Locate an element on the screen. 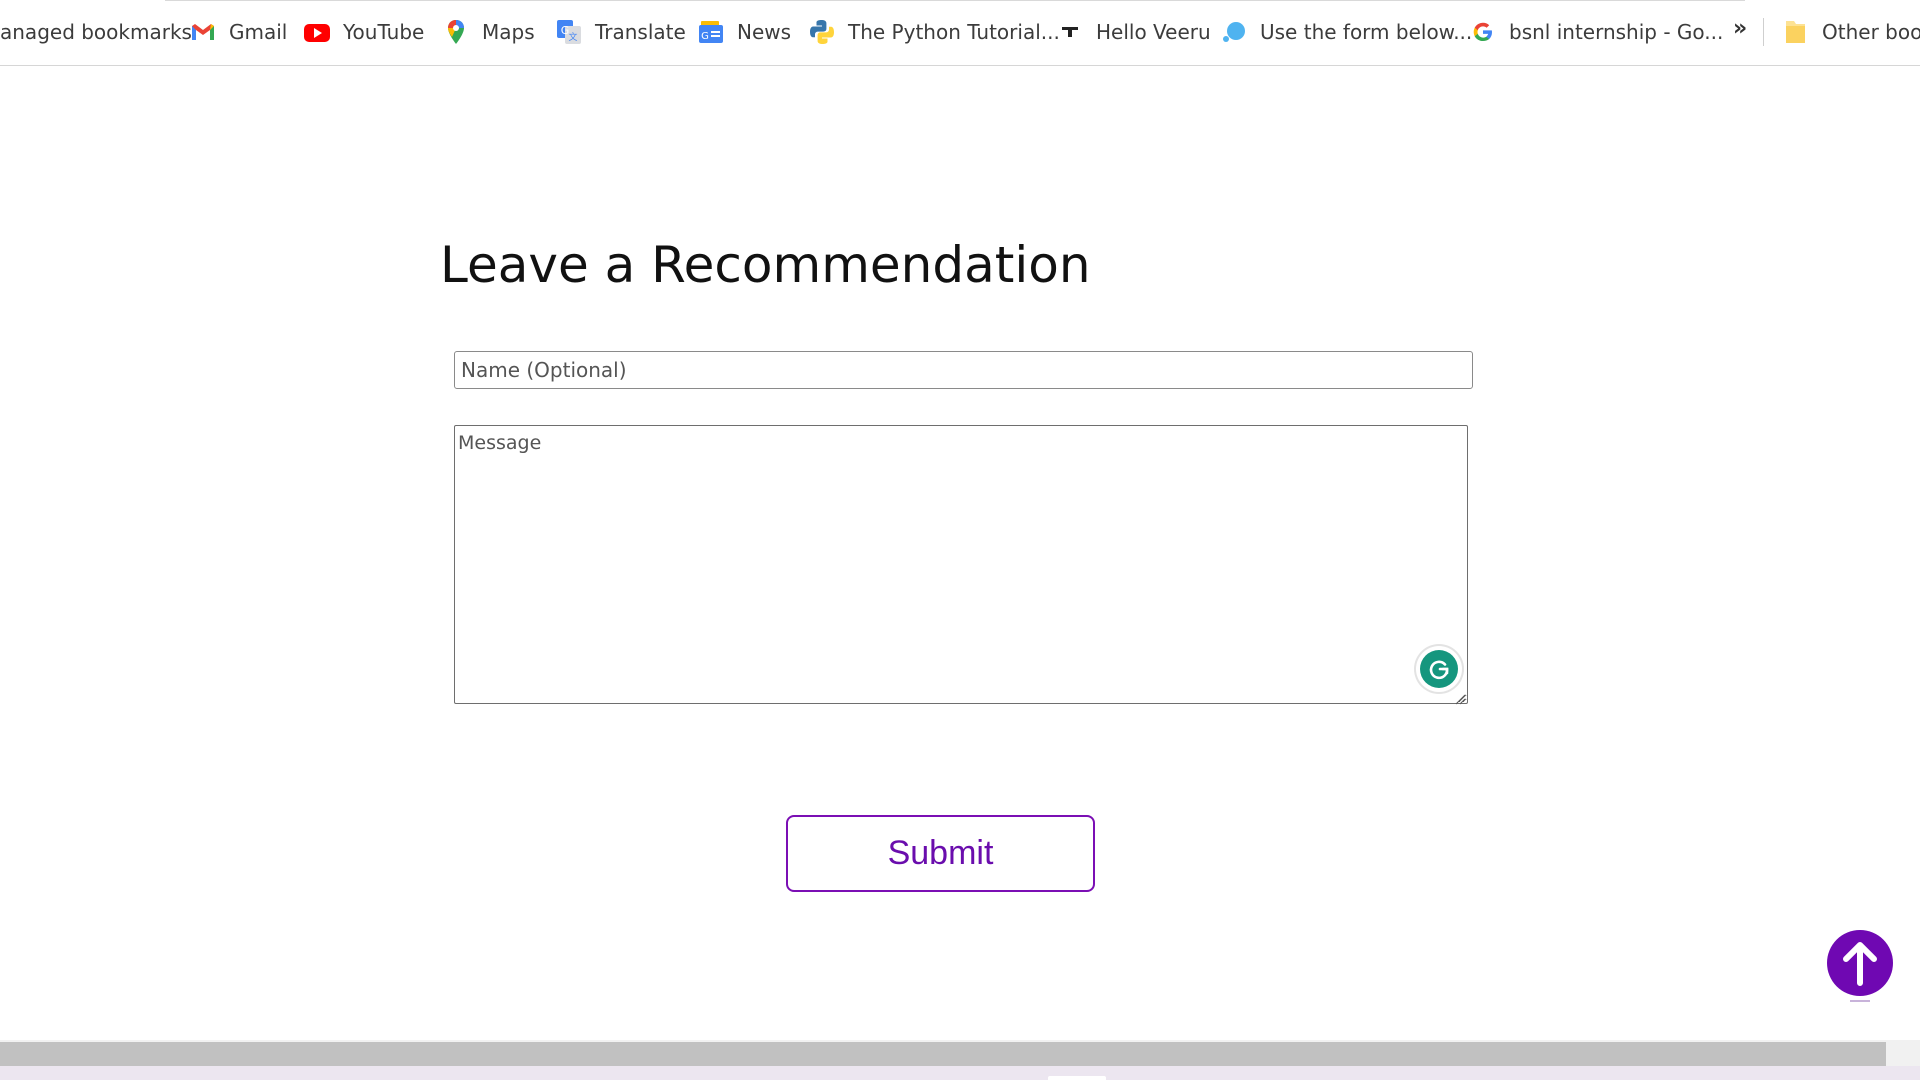 The width and height of the screenshot is (1920, 1080). bookmarks-divider is located at coordinates (1763, 32).